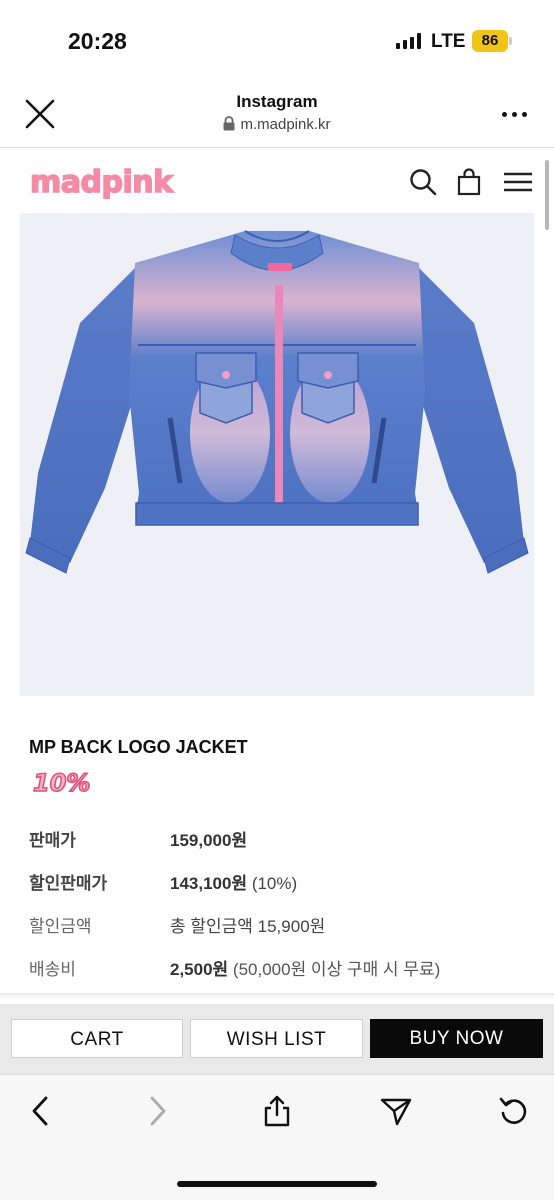 The image size is (554, 1200). I want to click on home-indicator, so click(277, 1184).